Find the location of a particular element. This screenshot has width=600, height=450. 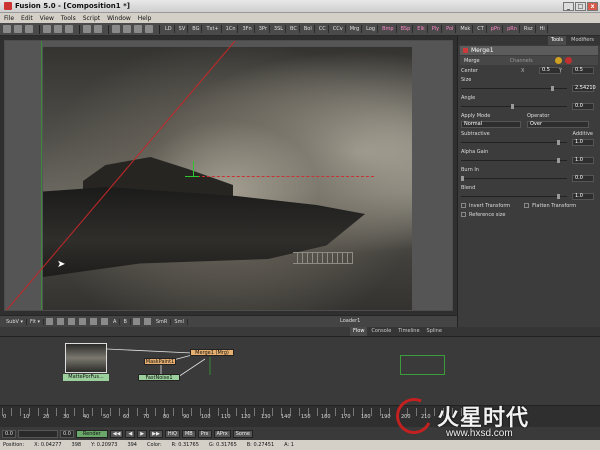

play-icon: ▶ is located at coordinates (142, 433).